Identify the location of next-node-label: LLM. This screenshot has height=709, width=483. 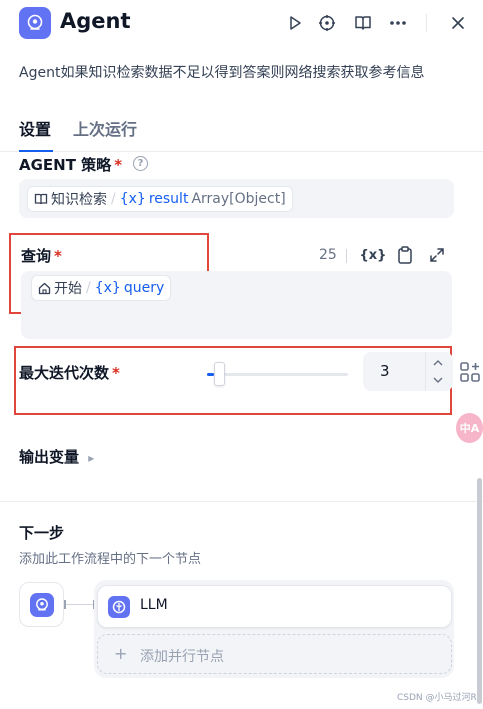
(154, 605).